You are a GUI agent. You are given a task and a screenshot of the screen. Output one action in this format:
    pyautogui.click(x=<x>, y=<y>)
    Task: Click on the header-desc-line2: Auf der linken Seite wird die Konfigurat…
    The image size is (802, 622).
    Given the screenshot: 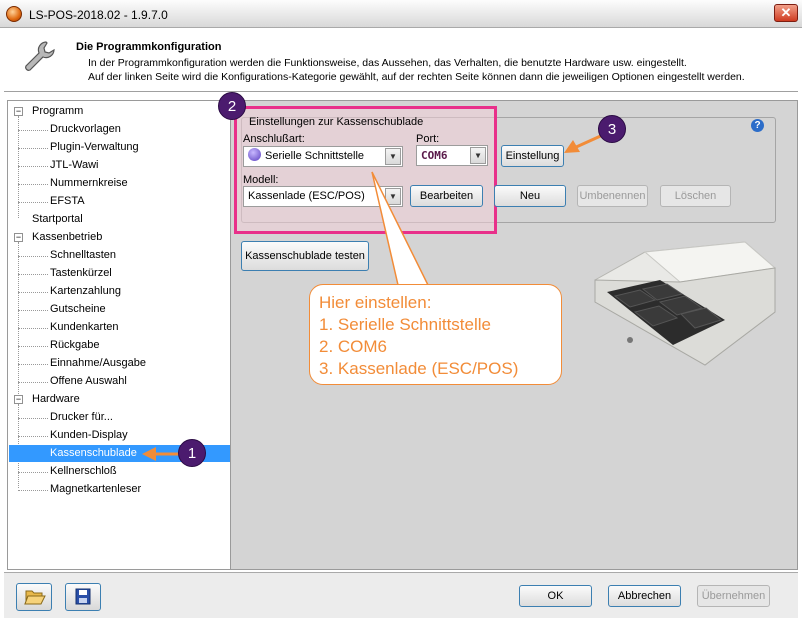 What is the action you would take?
    pyautogui.click(x=416, y=77)
    